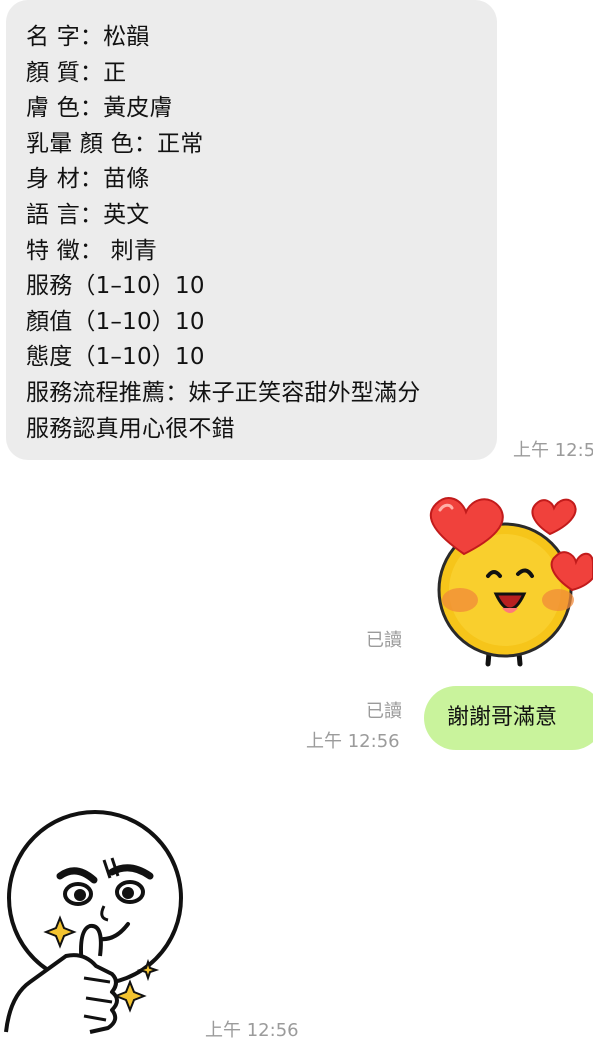 This screenshot has height=1042, width=593. I want to click on heart-face-sticker-icon, so click(505, 582).